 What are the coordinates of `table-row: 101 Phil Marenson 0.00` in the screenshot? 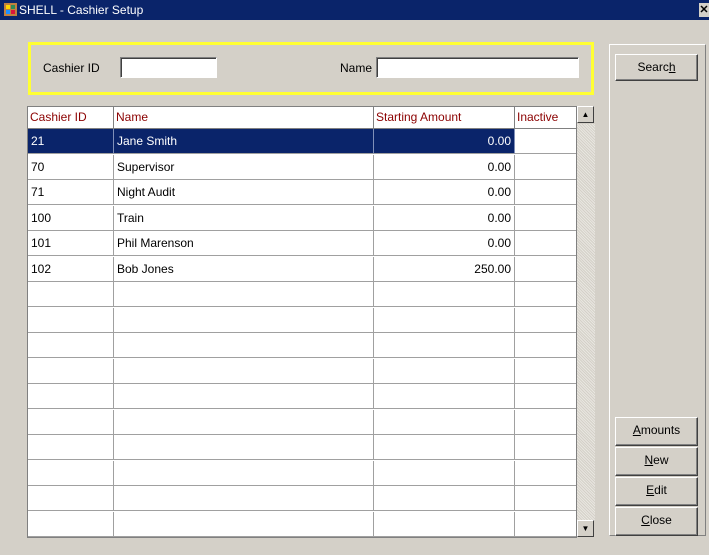 It's located at (302, 243).